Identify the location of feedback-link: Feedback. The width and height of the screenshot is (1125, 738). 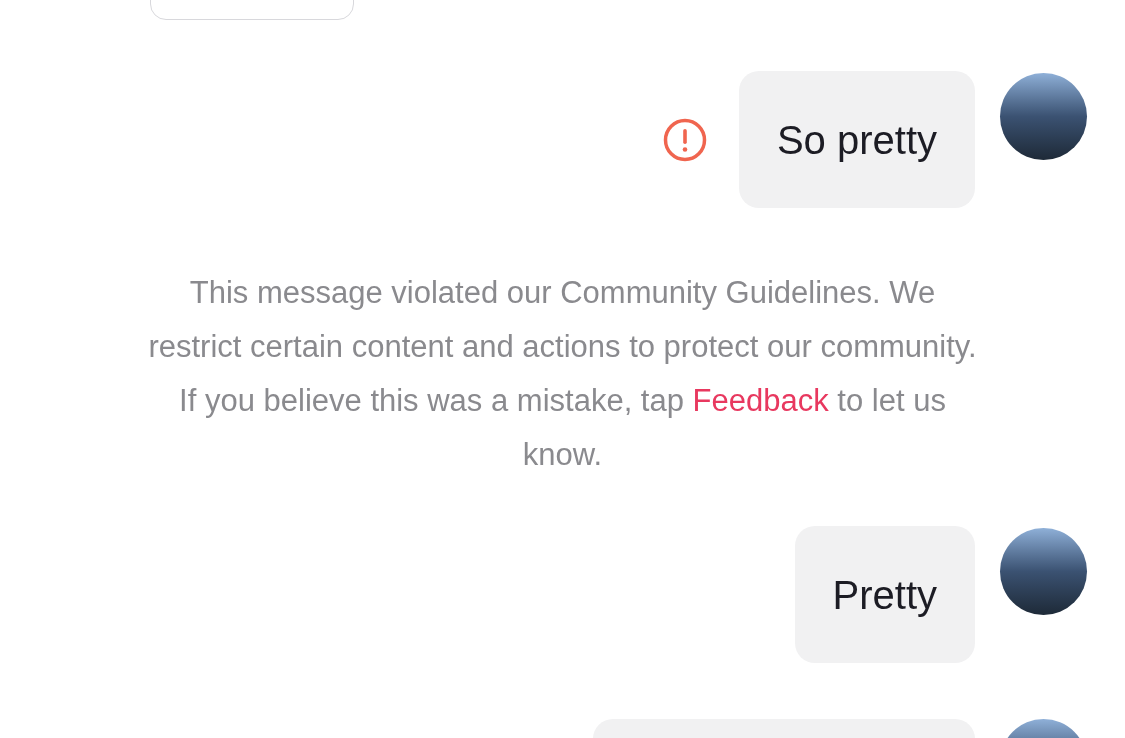
(760, 400).